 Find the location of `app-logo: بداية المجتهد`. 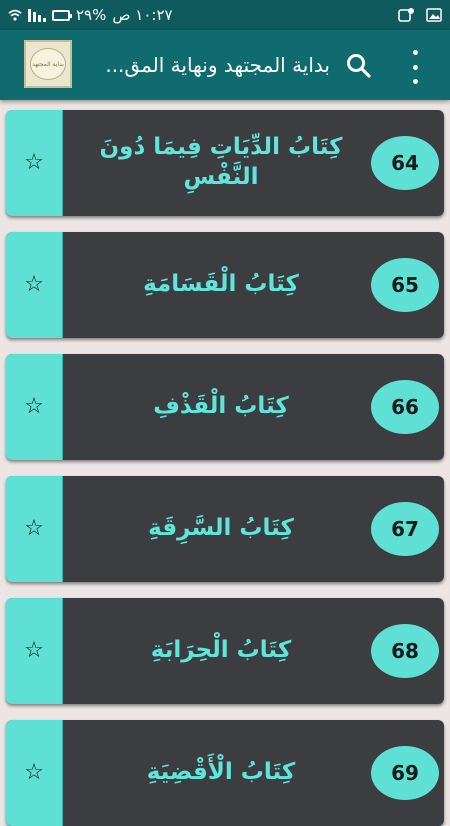

app-logo: بداية المجتهد is located at coordinates (48, 64).